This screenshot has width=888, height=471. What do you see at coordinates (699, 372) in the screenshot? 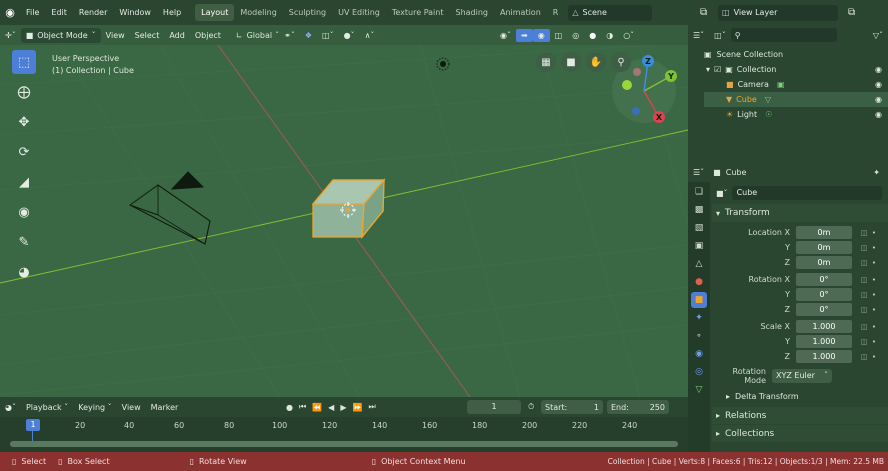
I see `constraints-tab-icon: ◎` at bounding box center [699, 372].